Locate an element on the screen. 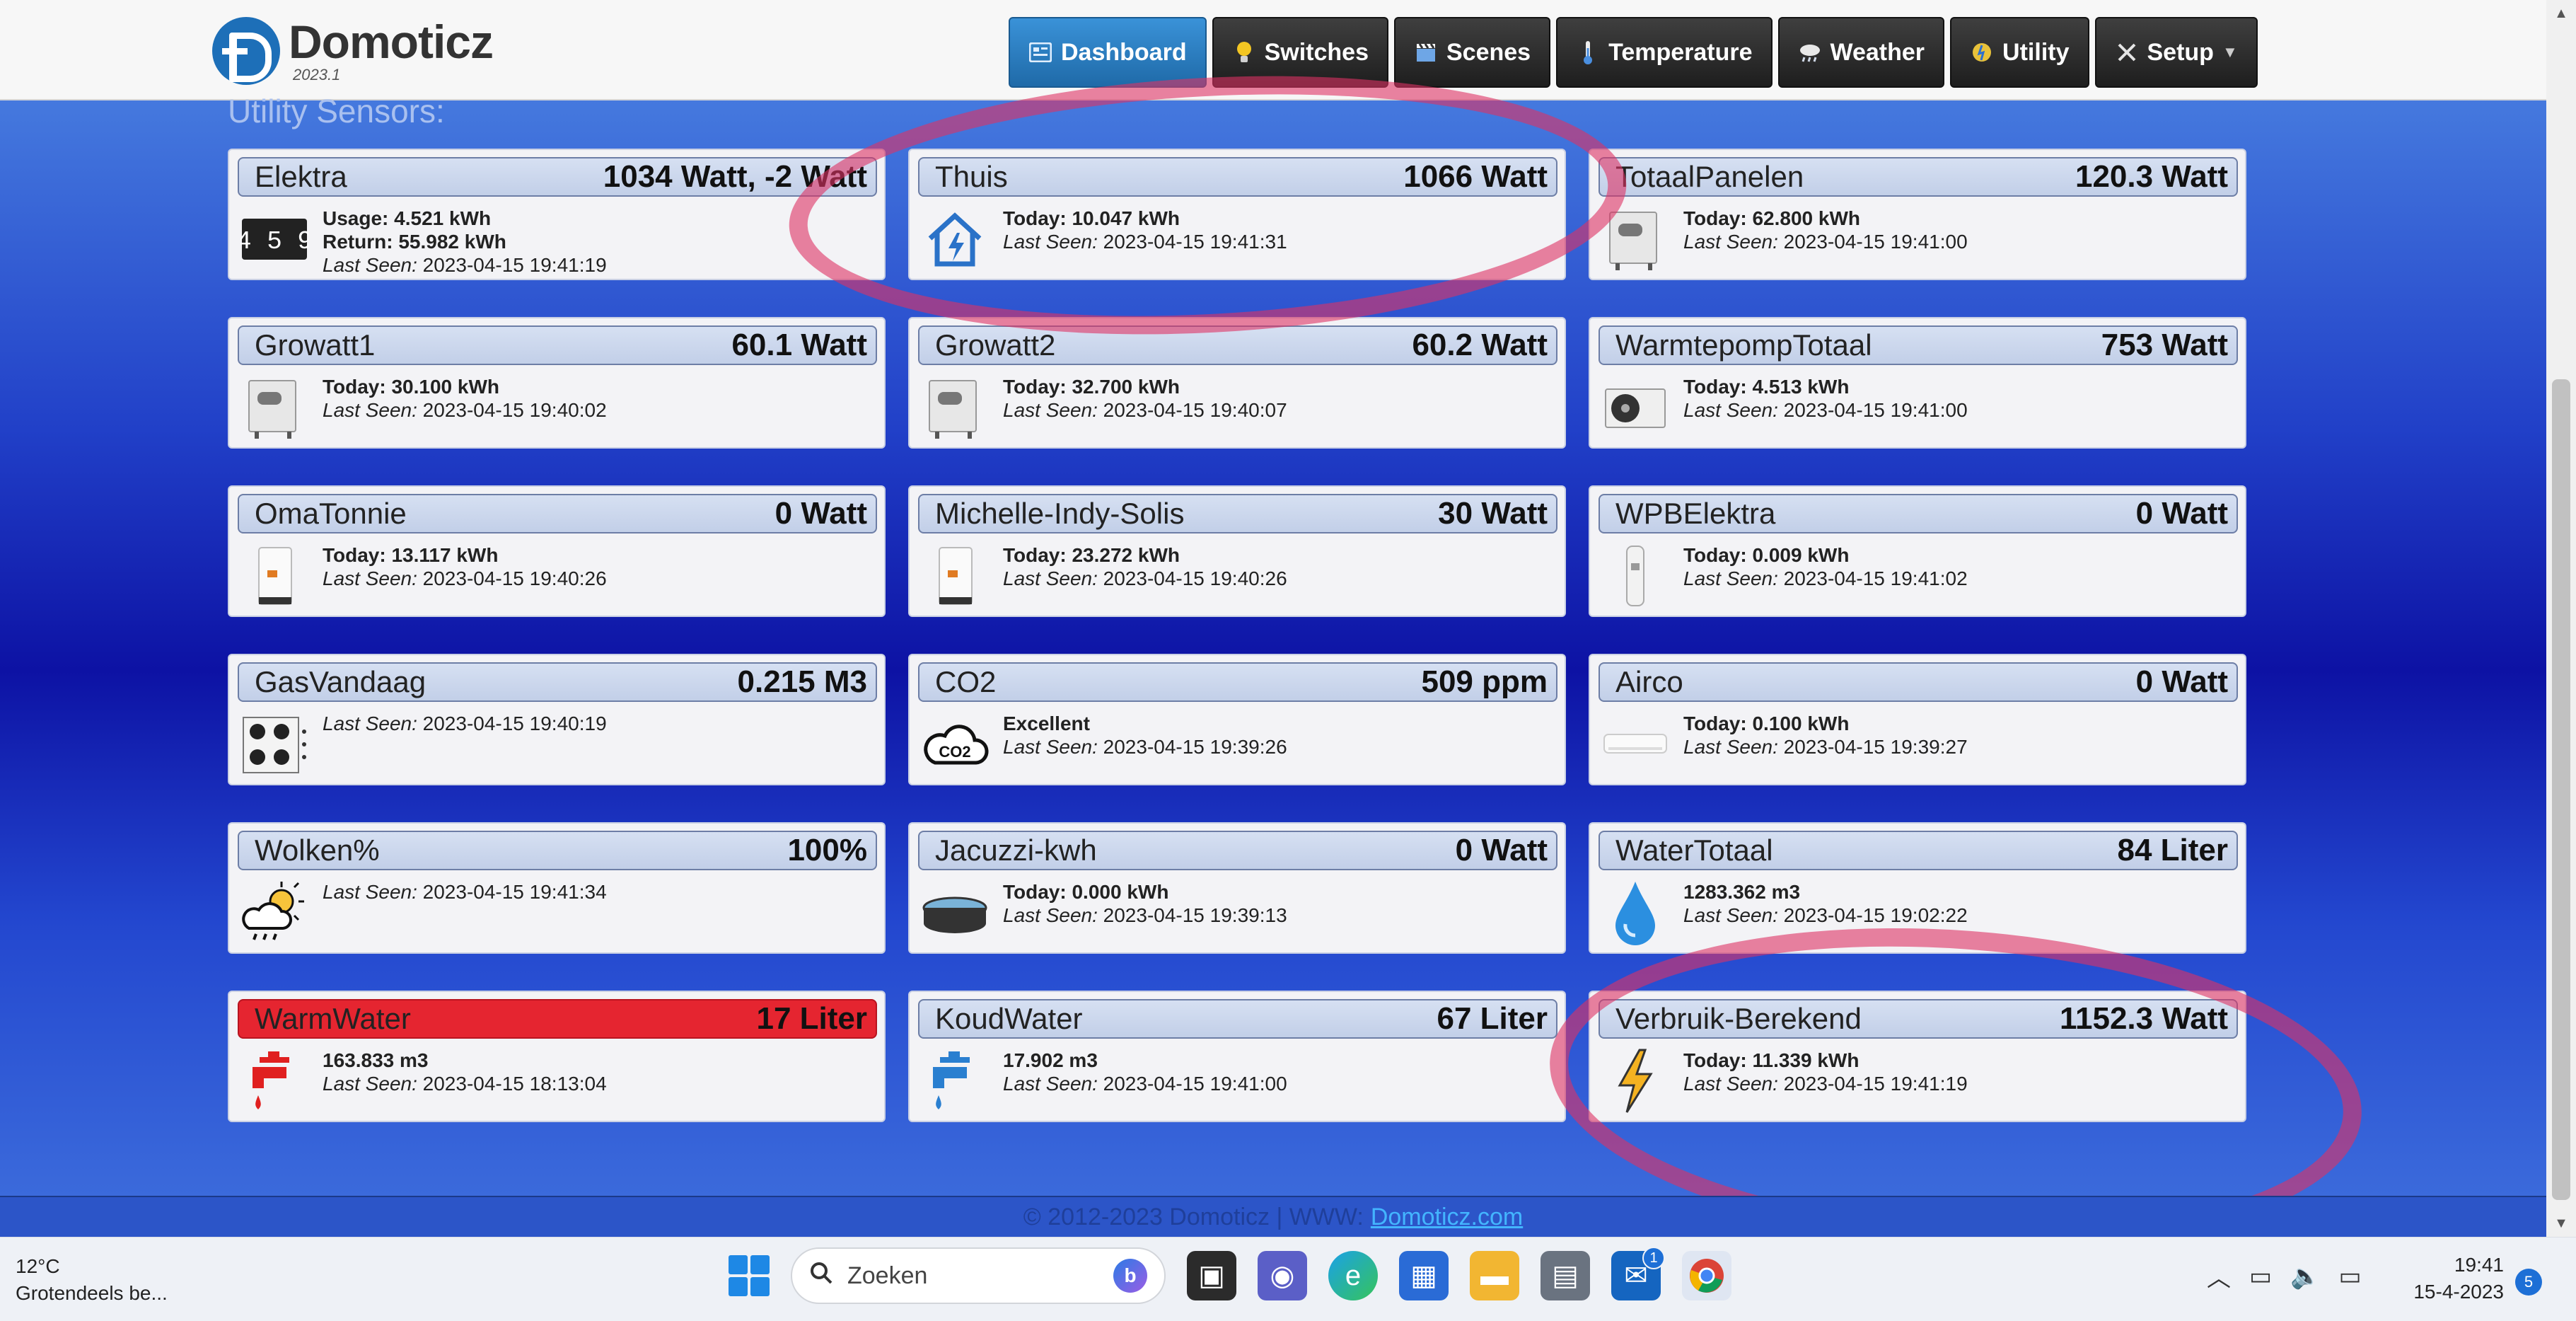 The width and height of the screenshot is (2576, 1321). sensor-detail-line: Usage: 4.521 kWh is located at coordinates (407, 218).